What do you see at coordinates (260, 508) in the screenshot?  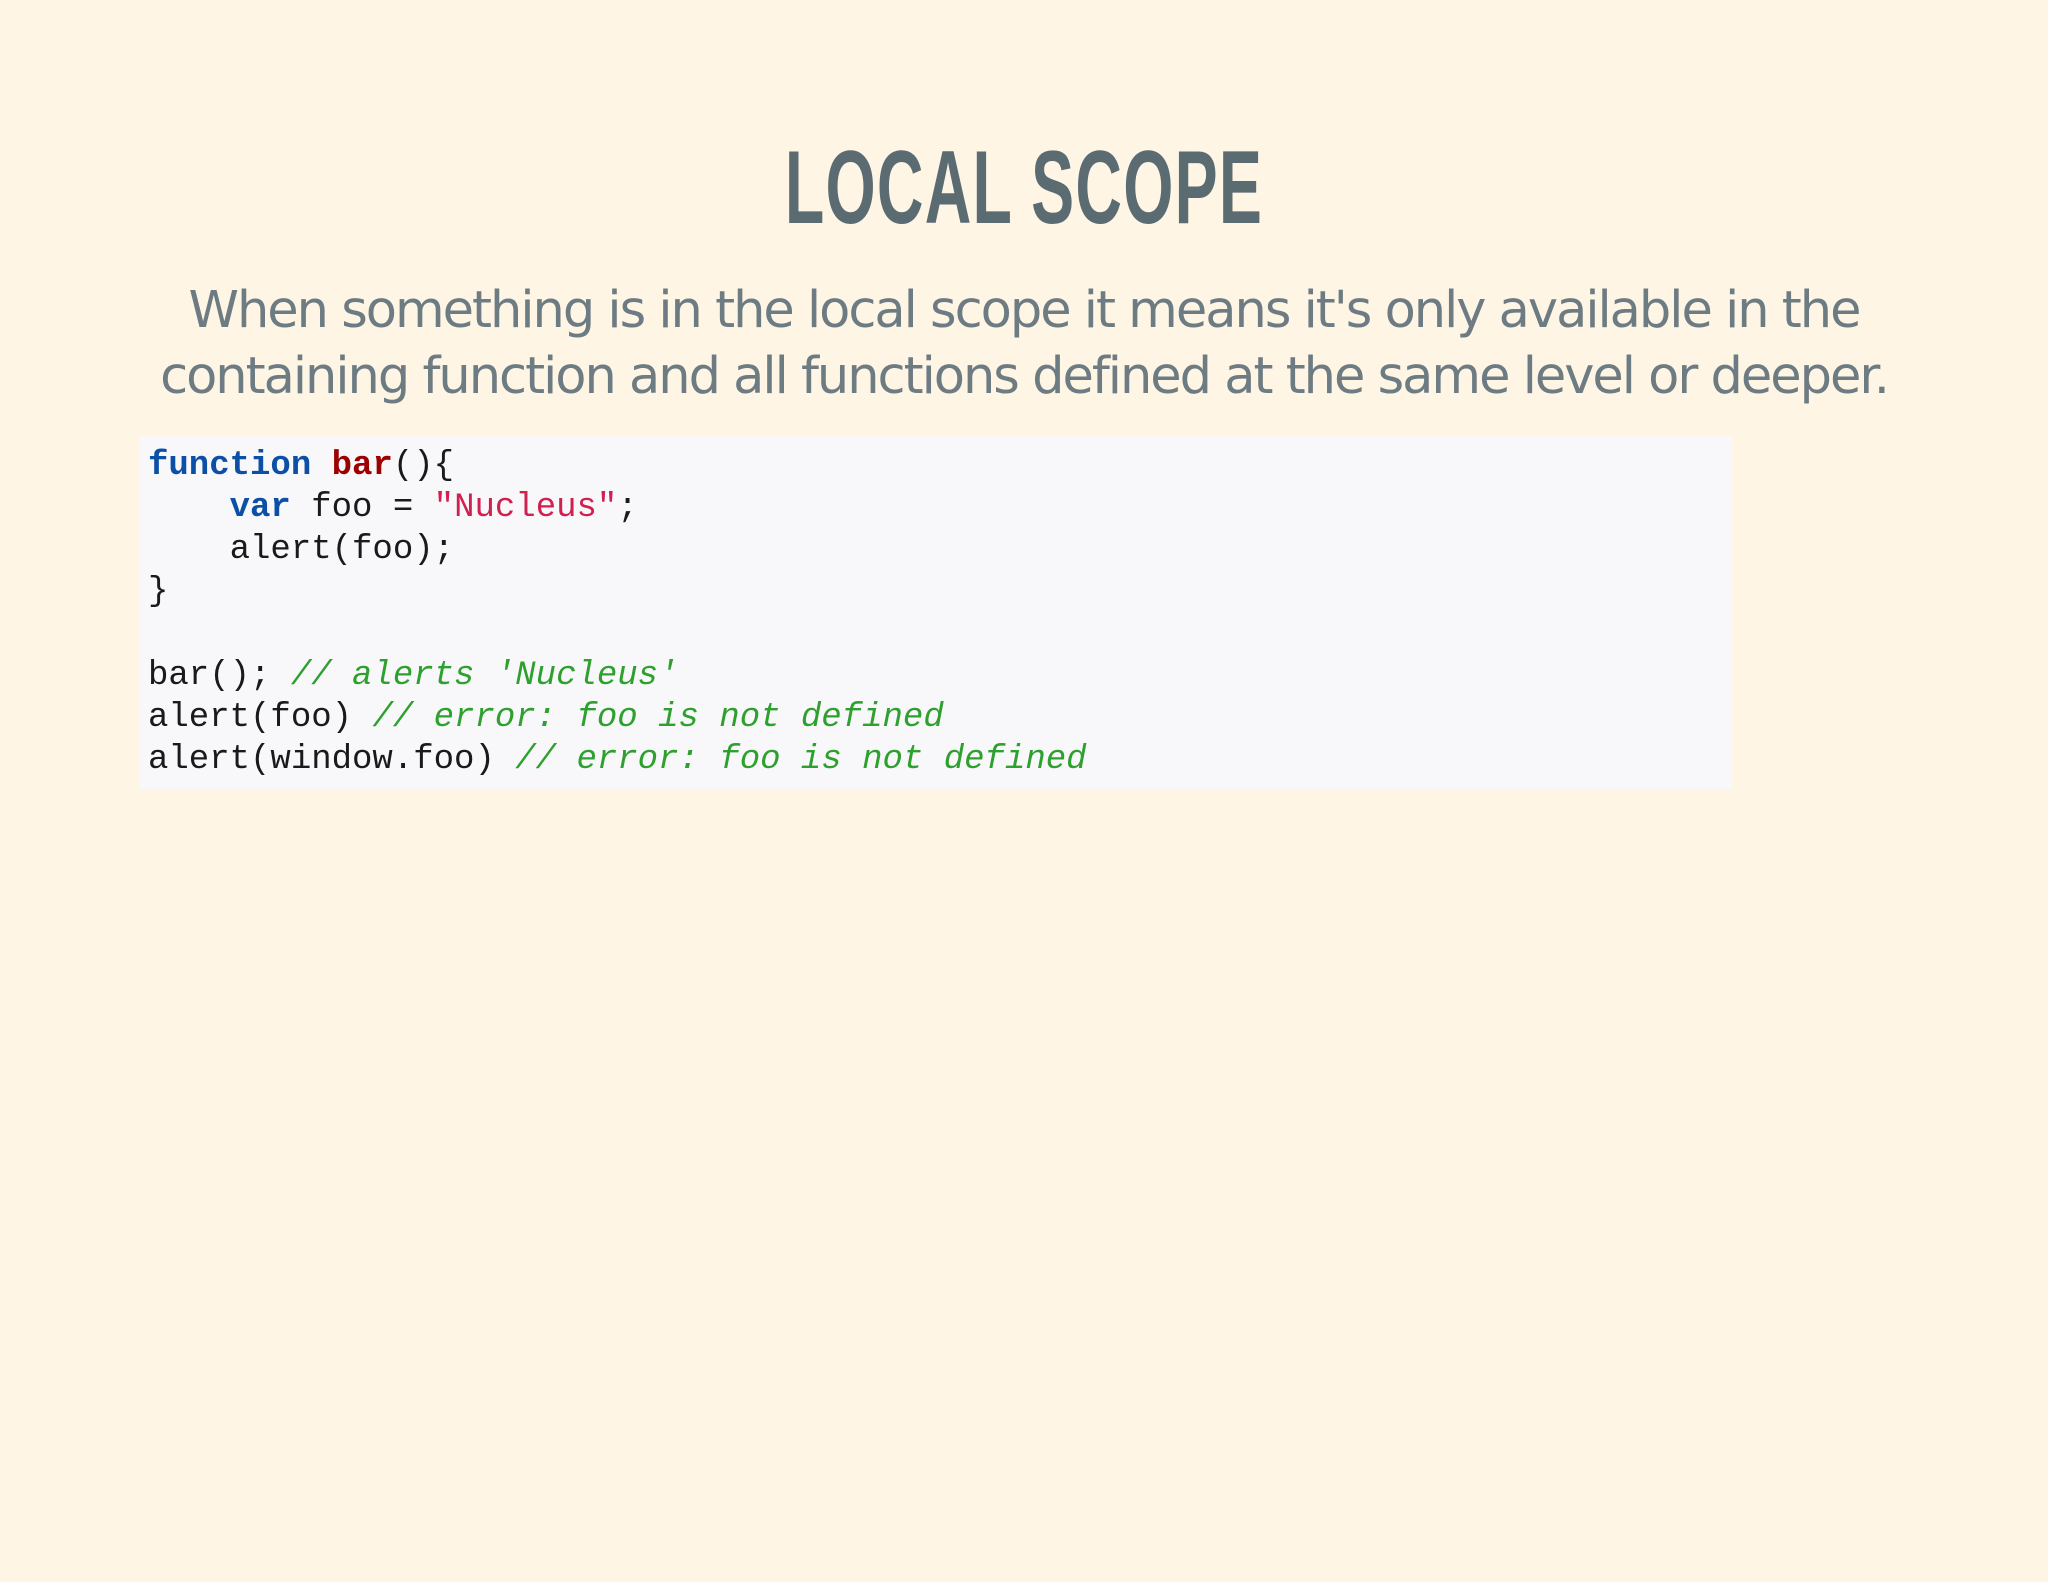 I see `code-keyword: var` at bounding box center [260, 508].